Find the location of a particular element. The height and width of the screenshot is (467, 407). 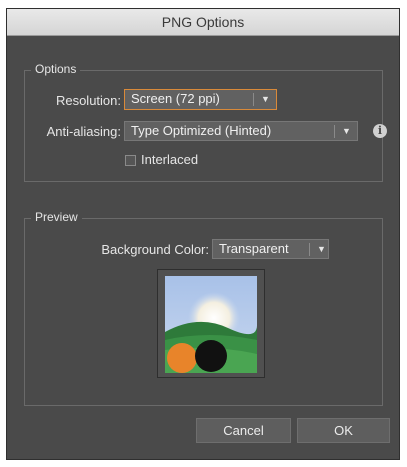

resolution-select: Screen (72 ppi) ▼ is located at coordinates (200, 99).